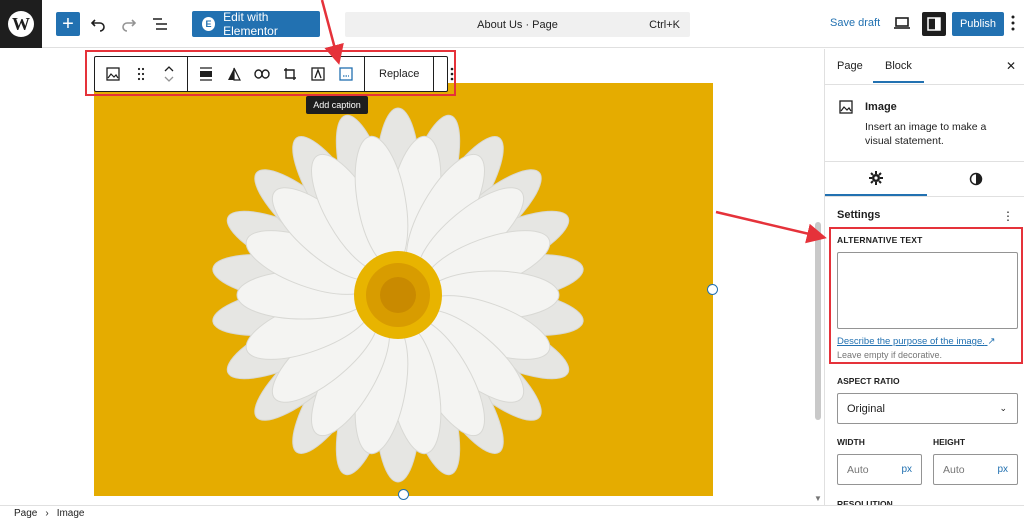  Describe the element at coordinates (1008, 216) in the screenshot. I see `settings-options-icon: ⋮` at that location.